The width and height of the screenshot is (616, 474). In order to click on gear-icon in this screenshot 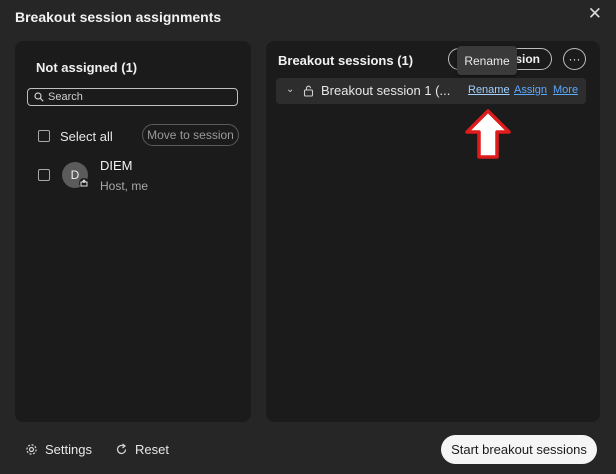, I will do `click(31, 449)`.